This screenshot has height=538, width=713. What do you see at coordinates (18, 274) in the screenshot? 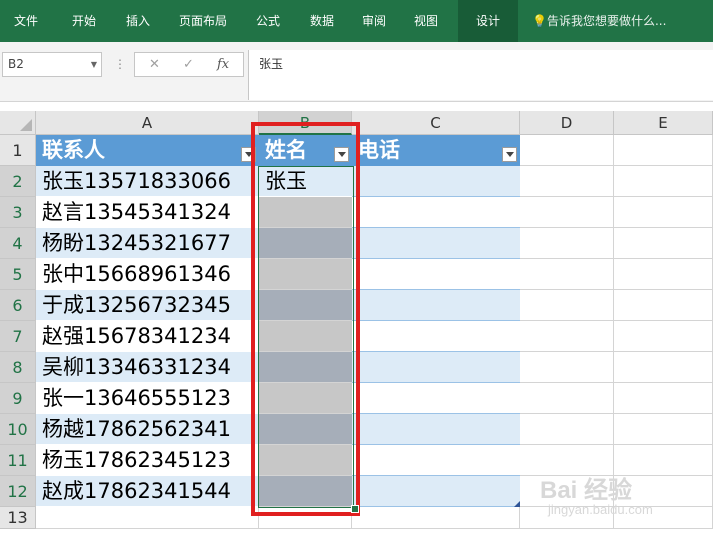
I see `row-header-5: 5` at bounding box center [18, 274].